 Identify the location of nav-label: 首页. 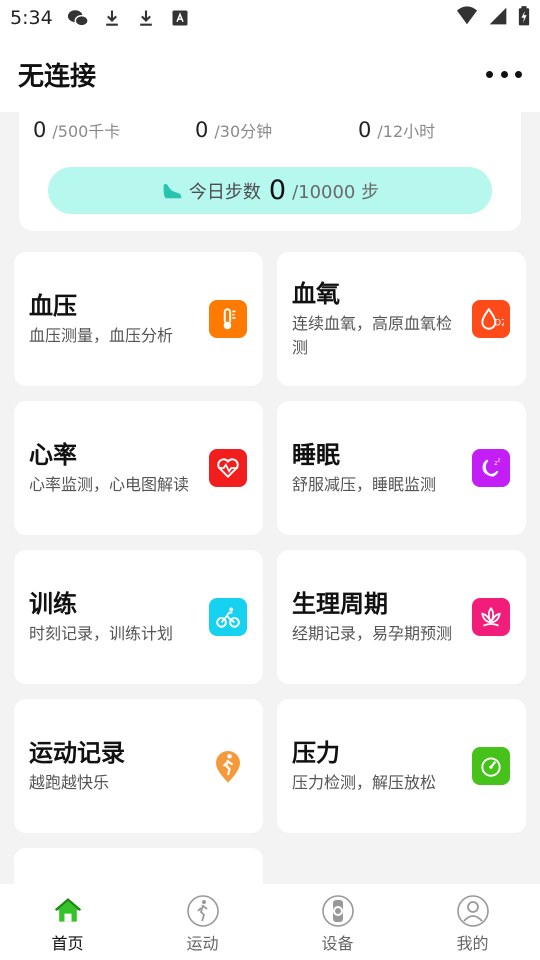
(67, 943).